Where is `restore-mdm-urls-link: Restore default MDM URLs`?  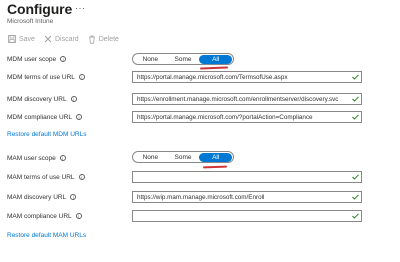
restore-mdm-urls-link: Restore default MDM URLs is located at coordinates (46, 134).